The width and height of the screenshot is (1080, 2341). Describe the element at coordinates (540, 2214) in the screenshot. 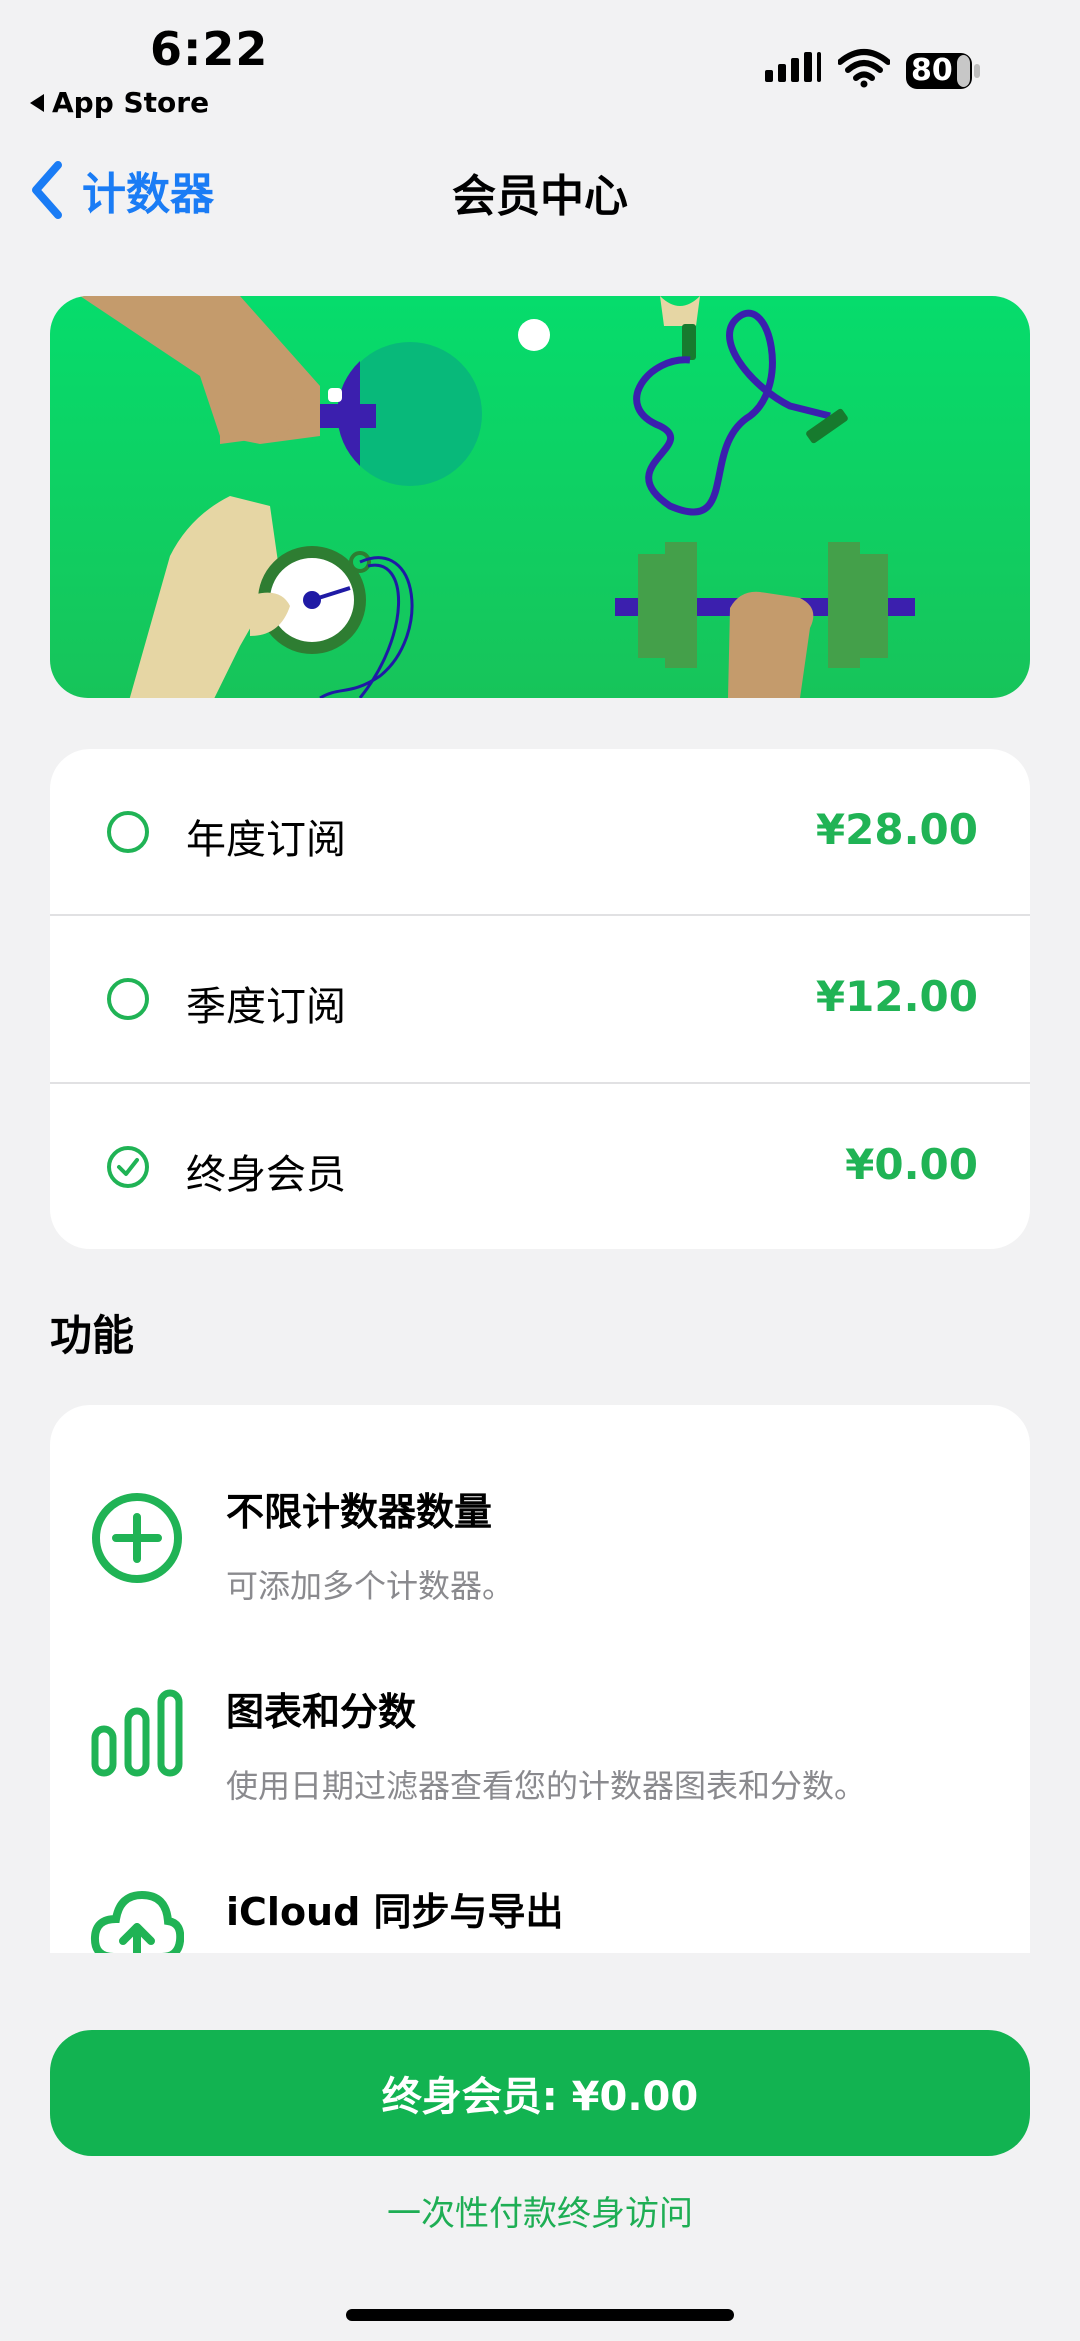

I see `one-time-payment-note: 一次性付款终身访问` at that location.